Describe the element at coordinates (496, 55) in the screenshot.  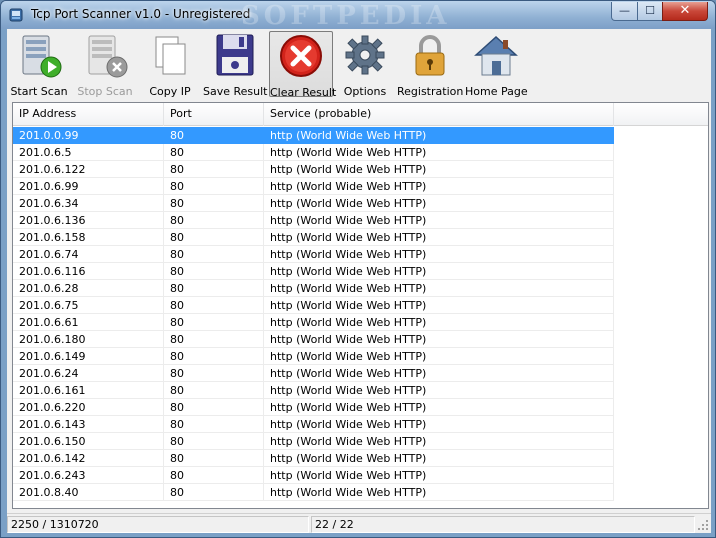
I see `home-icon` at that location.